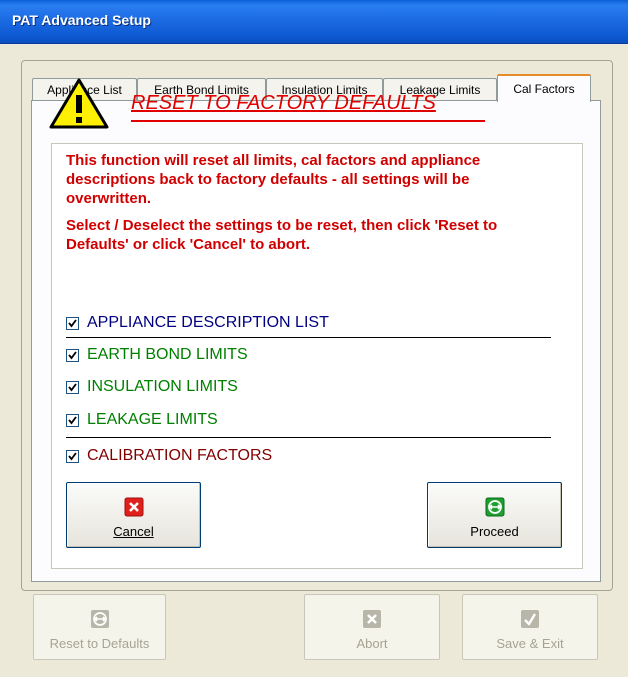  Describe the element at coordinates (79, 103) in the screenshot. I see `warning-icon` at that location.